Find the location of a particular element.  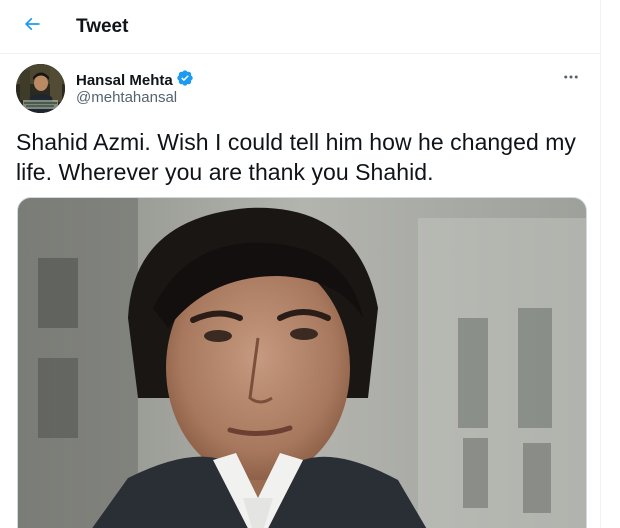

tweet-author: Hansal Mehta @mehtahansal is located at coordinates (301, 89).